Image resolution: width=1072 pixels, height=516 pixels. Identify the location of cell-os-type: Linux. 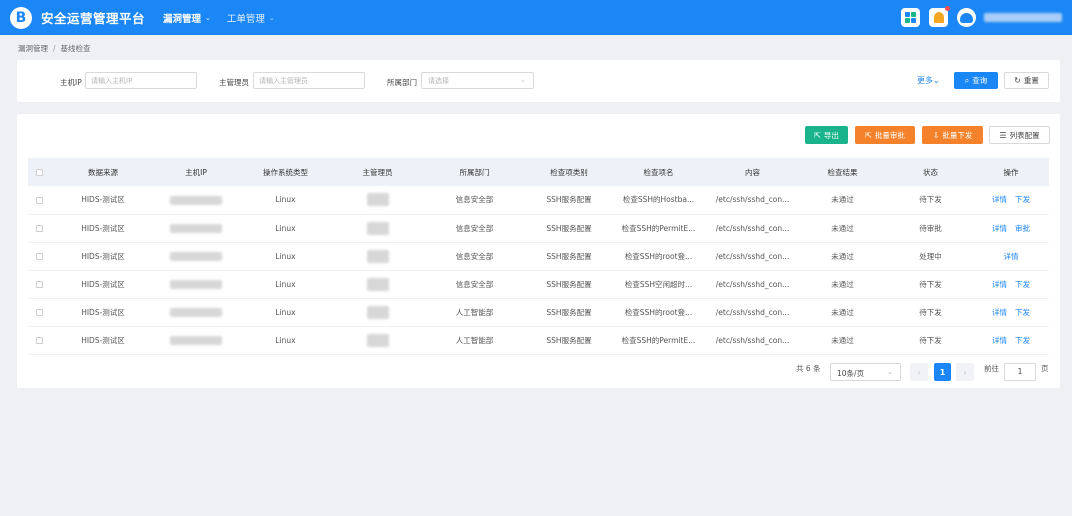
(285, 256).